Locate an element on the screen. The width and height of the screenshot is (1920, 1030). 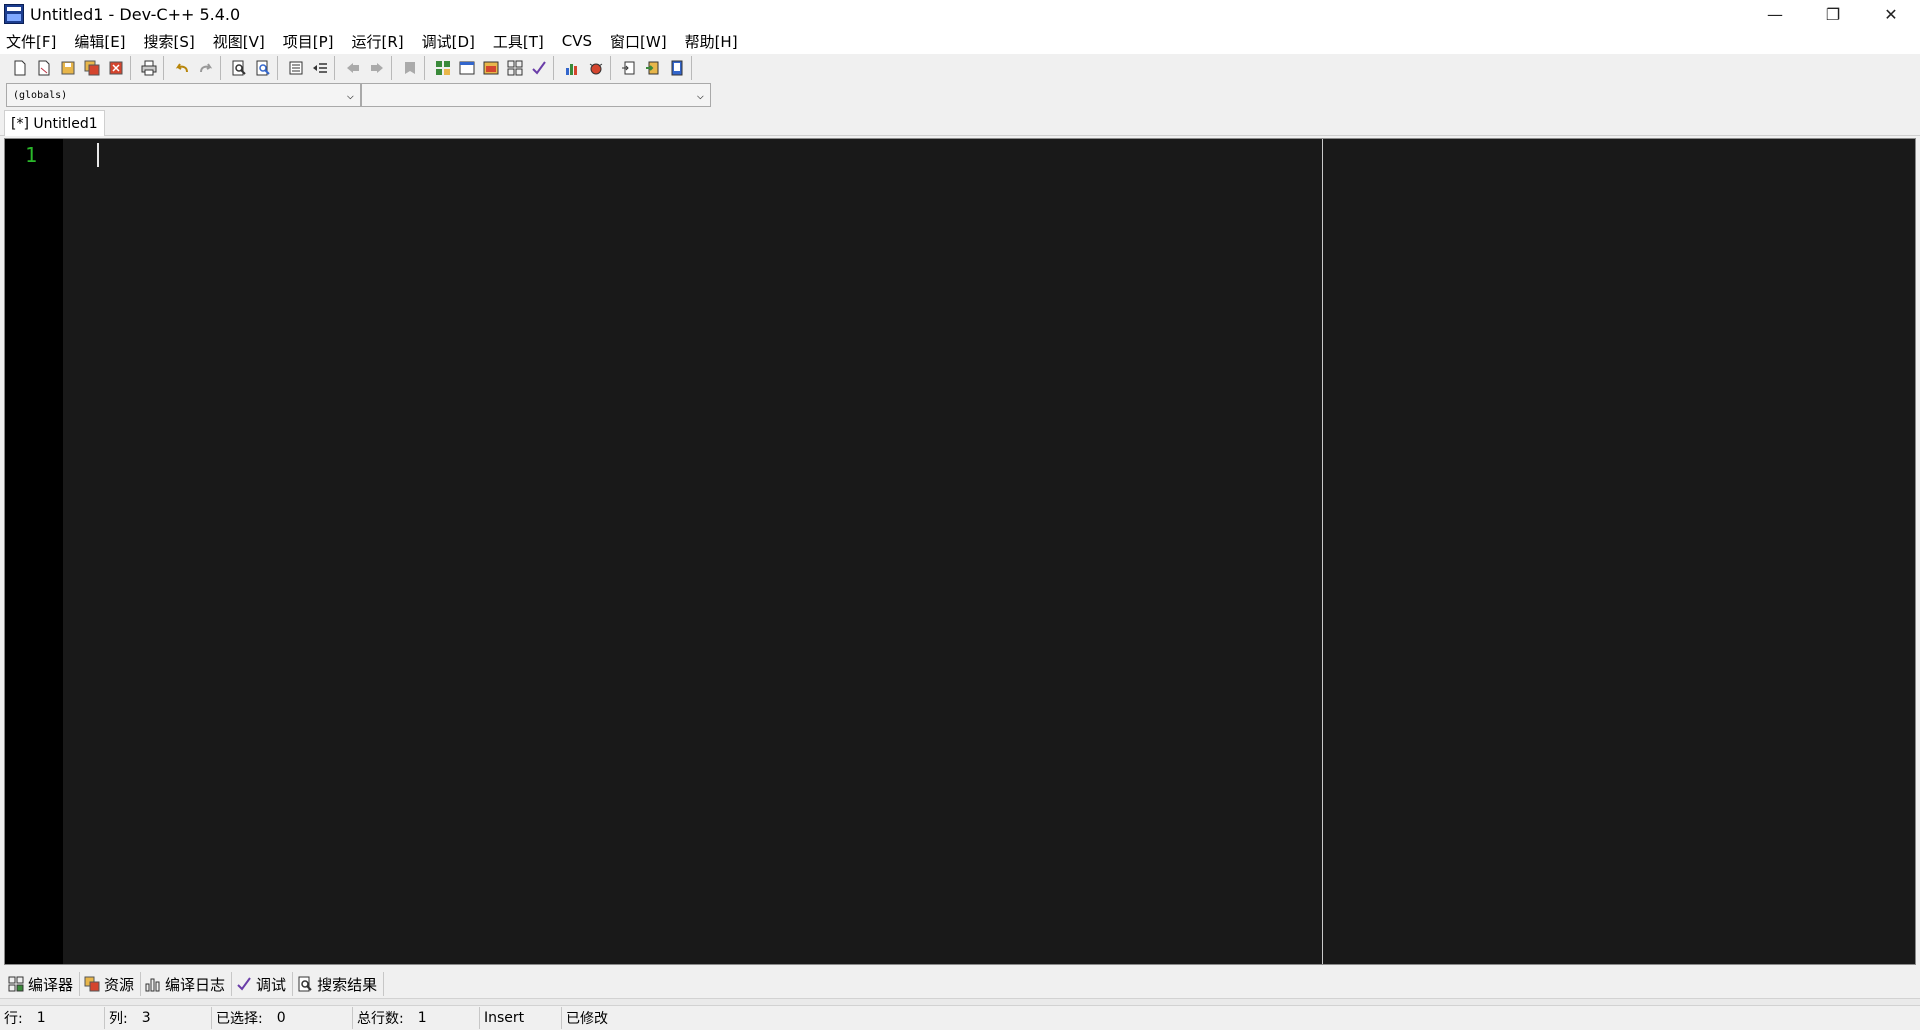
open-file-icon is located at coordinates (44, 68).